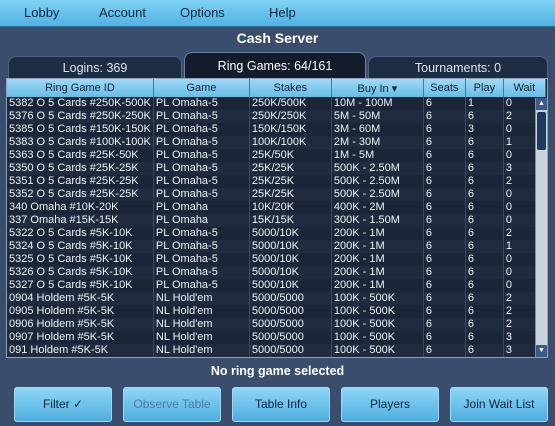 The width and height of the screenshot is (555, 426). I want to click on cell-stakes: 10K/20K, so click(290, 207).